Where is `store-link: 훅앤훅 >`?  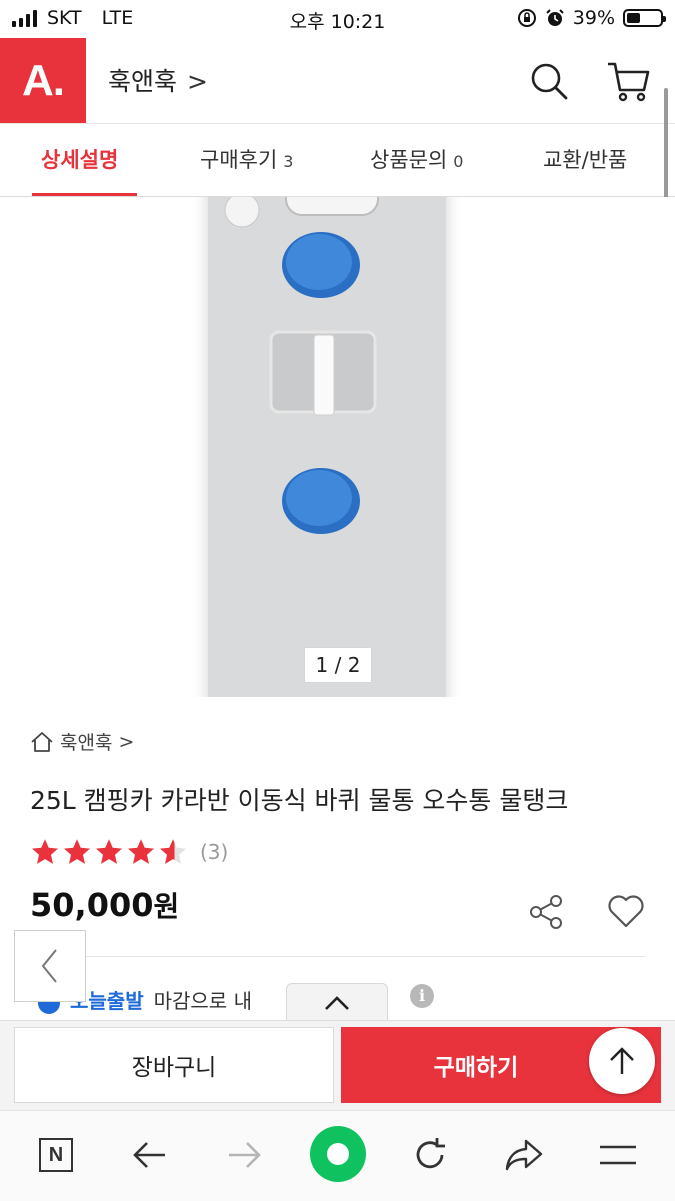
store-link: 훅앤훅 > is located at coordinates (158, 80).